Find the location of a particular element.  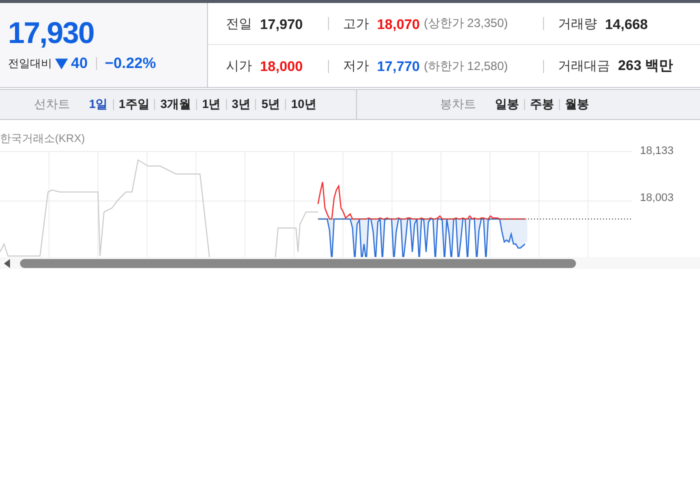

stat-value: 18,000 is located at coordinates (281, 66).